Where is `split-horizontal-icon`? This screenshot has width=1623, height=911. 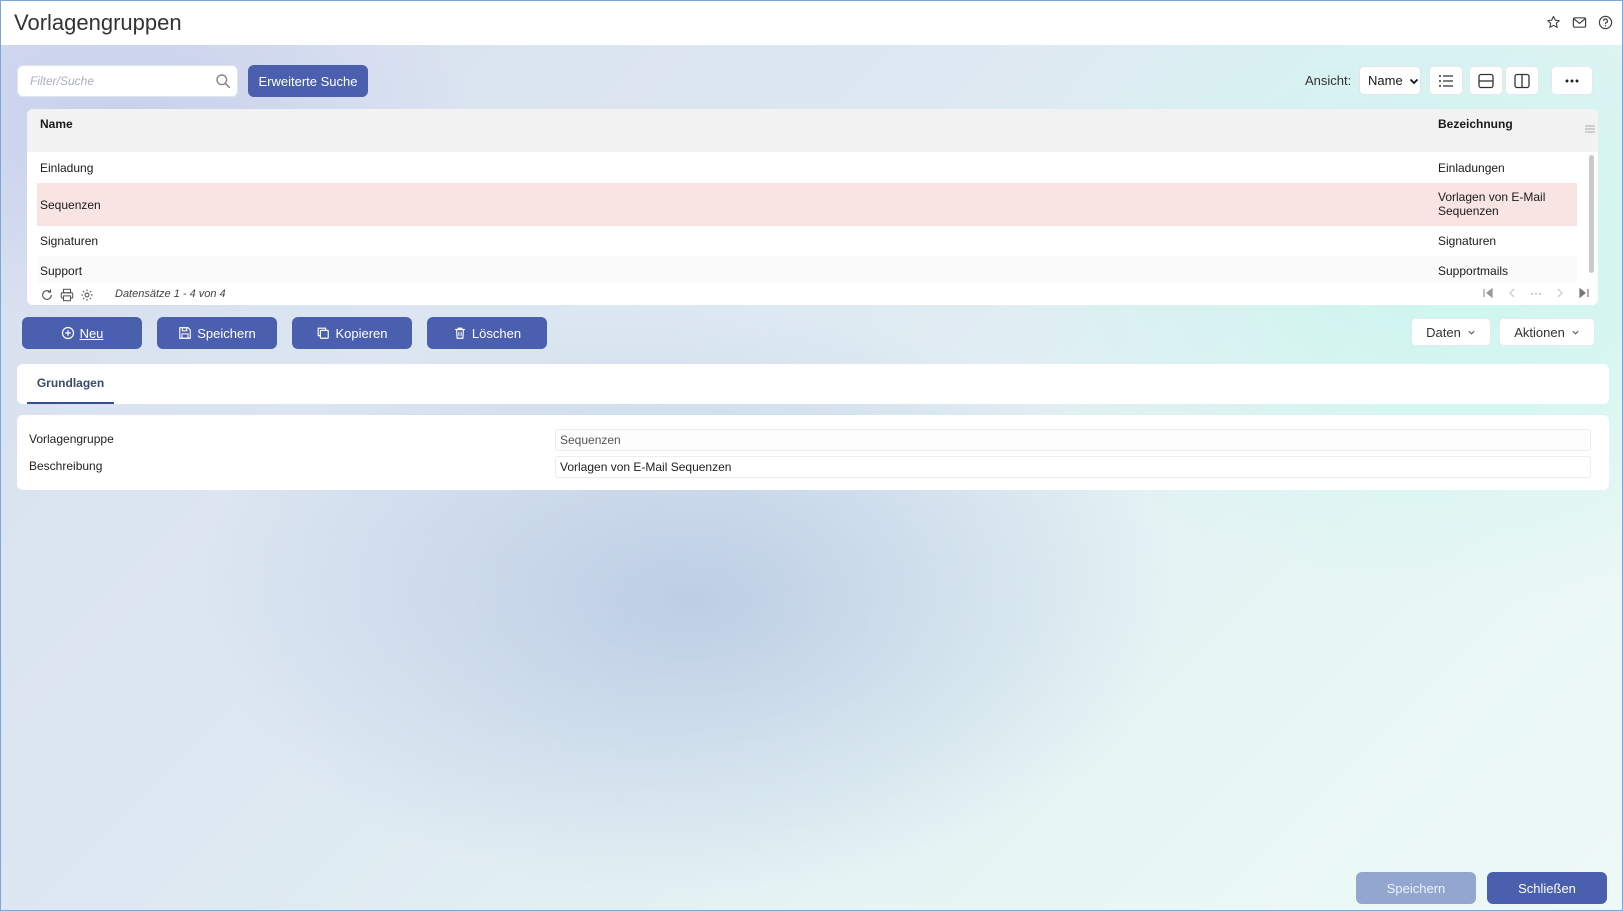 split-horizontal-icon is located at coordinates (1486, 80).